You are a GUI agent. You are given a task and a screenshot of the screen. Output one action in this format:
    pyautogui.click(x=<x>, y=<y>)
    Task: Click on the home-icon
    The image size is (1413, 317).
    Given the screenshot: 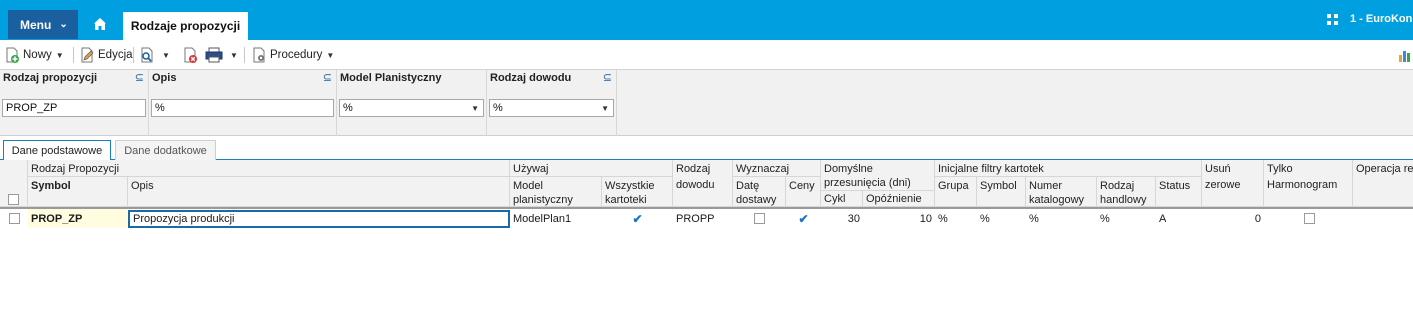 What is the action you would take?
    pyautogui.click(x=100, y=24)
    